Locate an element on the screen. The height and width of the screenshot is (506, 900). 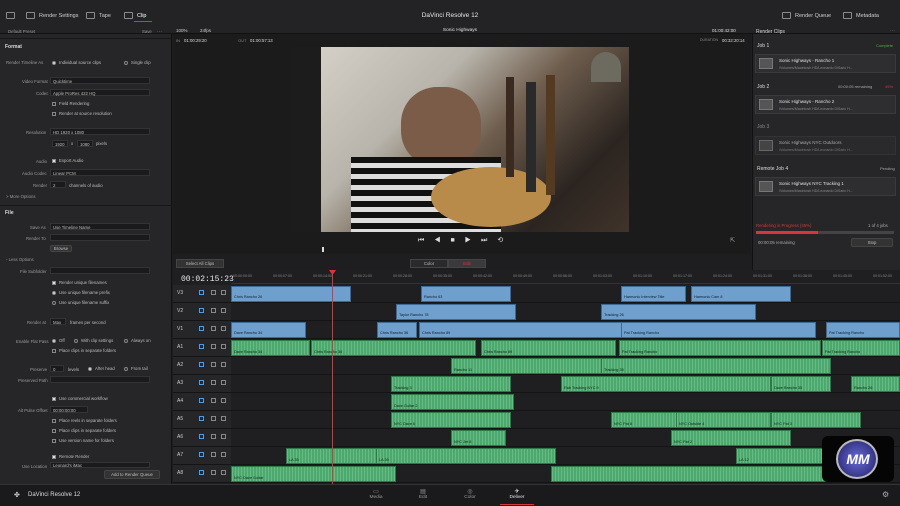
width-input: 1920 is located at coordinates (60, 143).